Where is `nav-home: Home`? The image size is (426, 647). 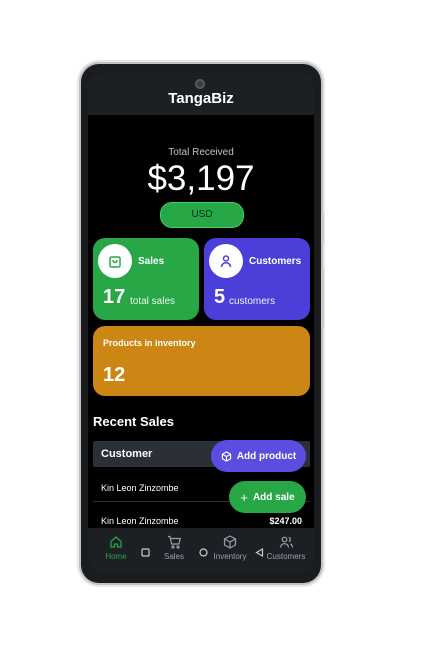
nav-home: Home is located at coordinates (116, 548).